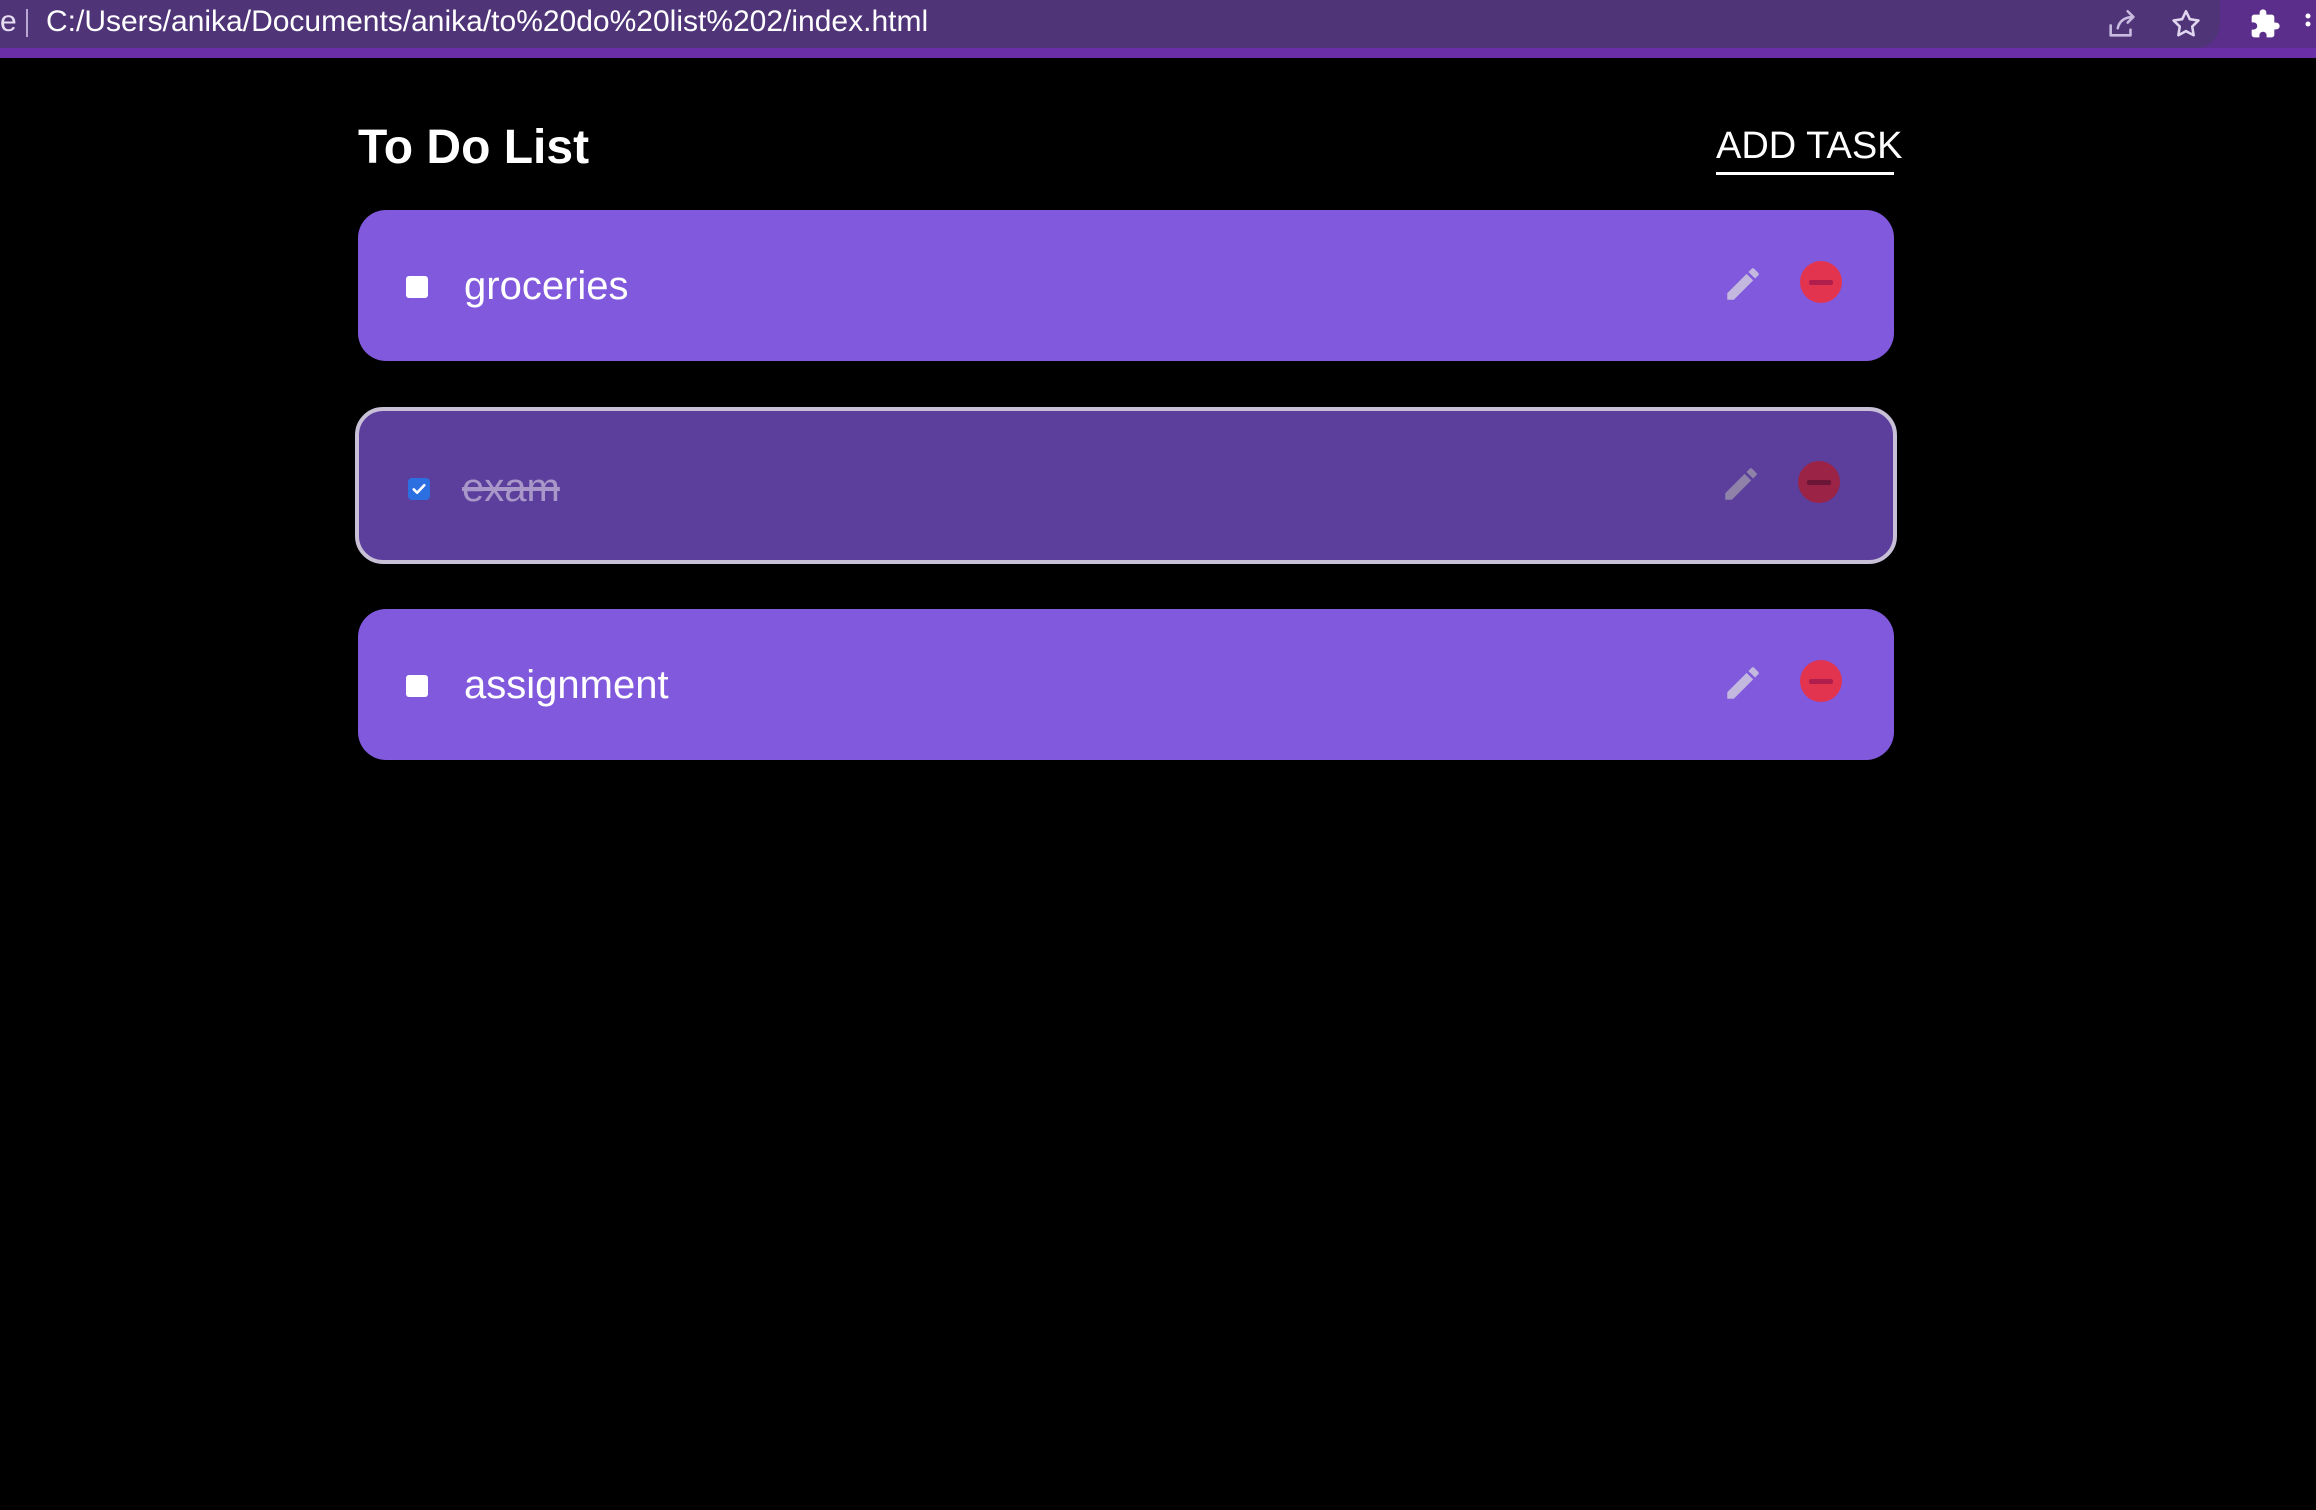 Image resolution: width=2316 pixels, height=1510 pixels. I want to click on star-icon, so click(2186, 24).